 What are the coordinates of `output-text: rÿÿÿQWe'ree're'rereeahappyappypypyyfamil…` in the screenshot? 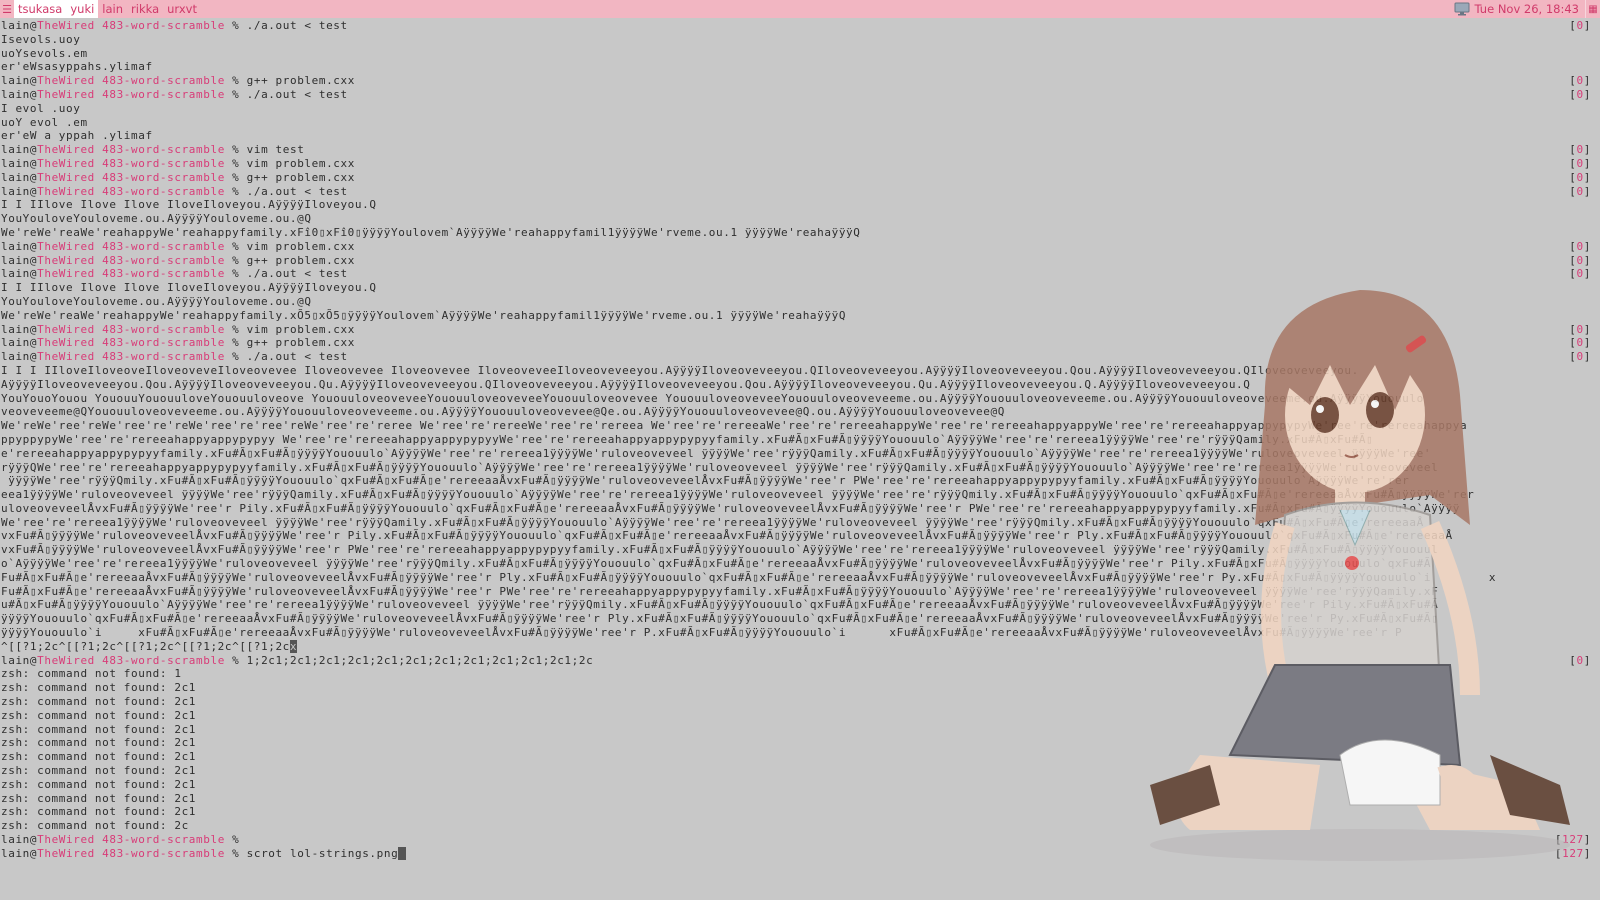 It's located at (720, 467).